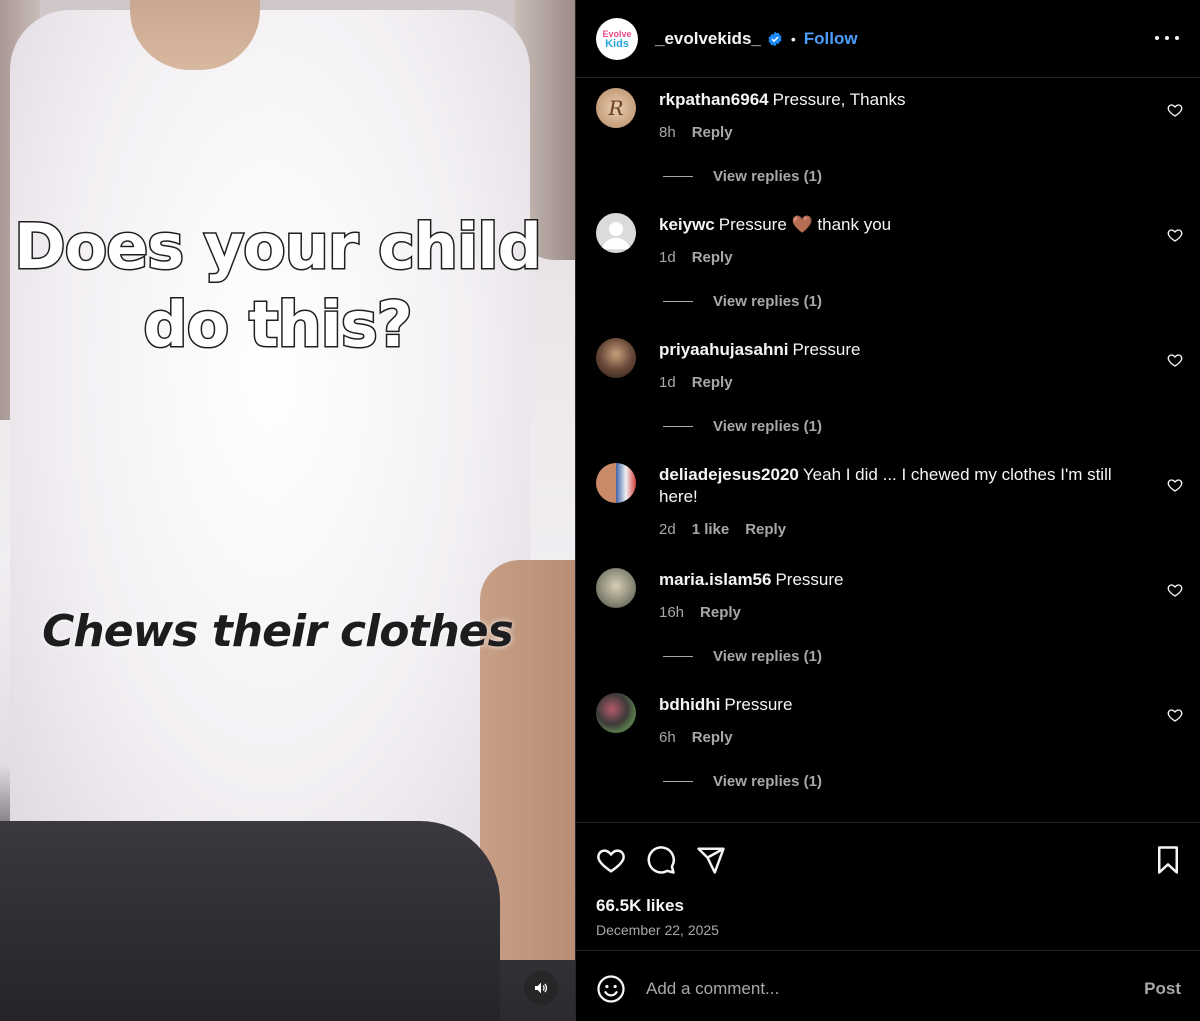  What do you see at coordinates (689, 704) in the screenshot?
I see `commenter-username: bdhidhi` at bounding box center [689, 704].